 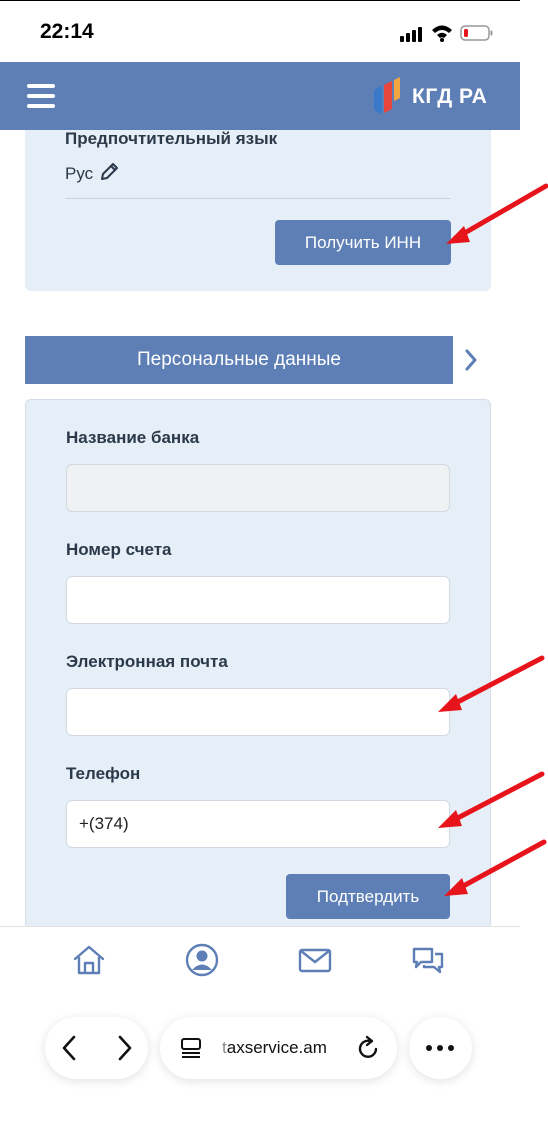 What do you see at coordinates (109, 172) in the screenshot?
I see `pencil-icon` at bounding box center [109, 172].